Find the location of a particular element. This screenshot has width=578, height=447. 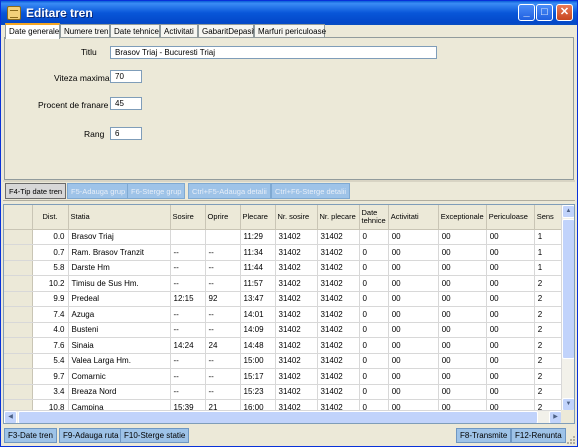

cell-dist: 3.4 is located at coordinates (50, 392).